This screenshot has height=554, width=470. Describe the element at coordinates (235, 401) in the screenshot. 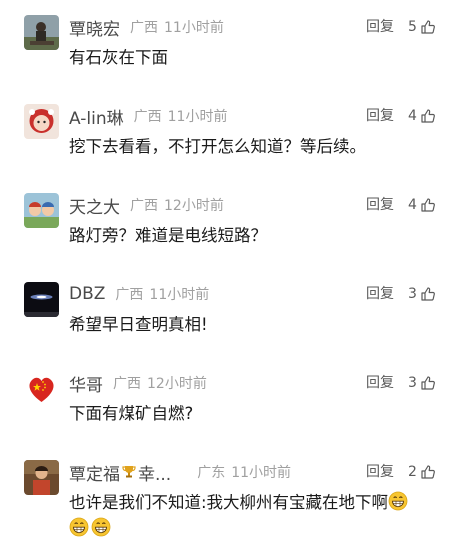

I see `comment-item: 华哥 广西 12小时前 回复 3 下面有煤矿自燃?` at that location.